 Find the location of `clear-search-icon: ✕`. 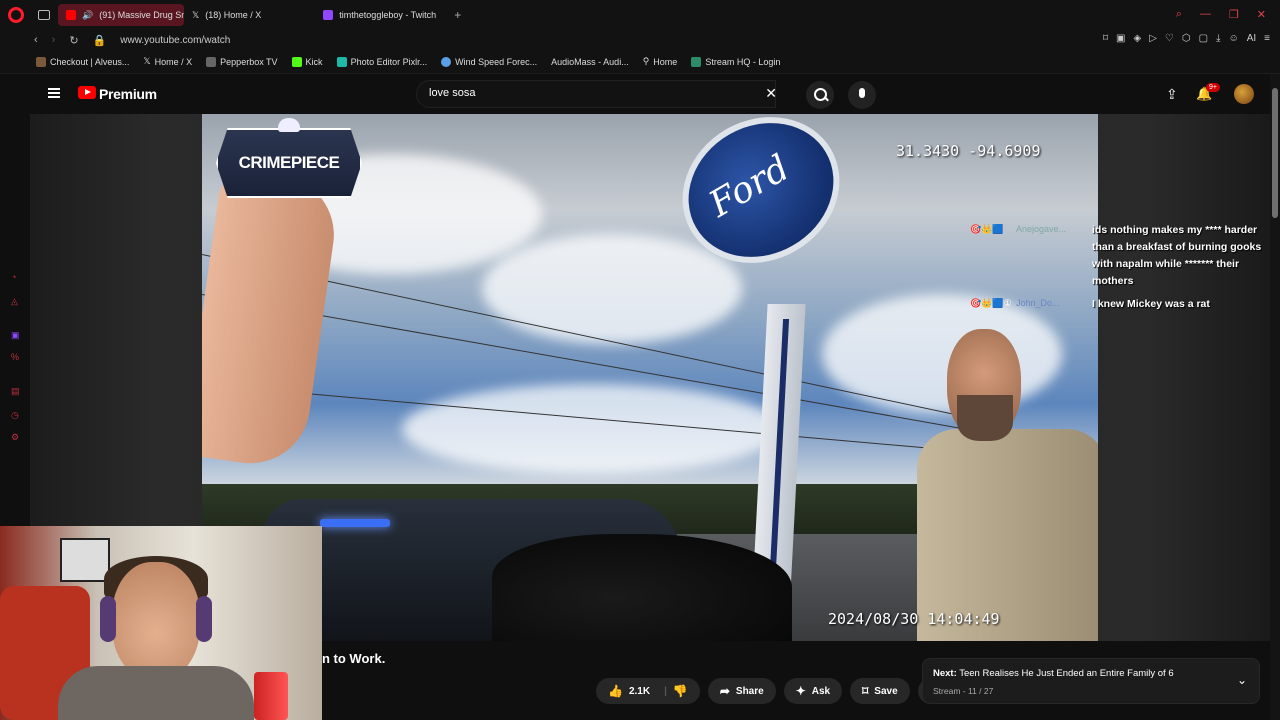

clear-search-icon: ✕ is located at coordinates (771, 93).